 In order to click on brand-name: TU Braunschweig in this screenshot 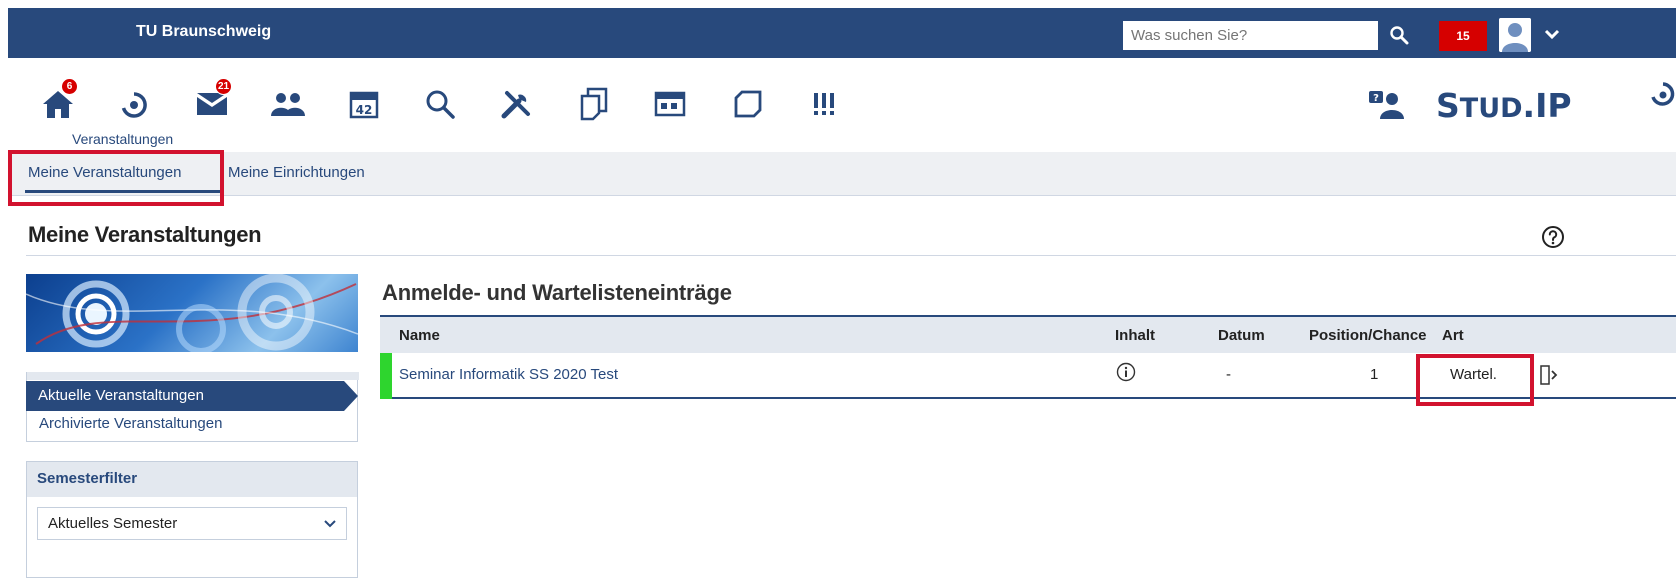, I will do `click(203, 32)`.